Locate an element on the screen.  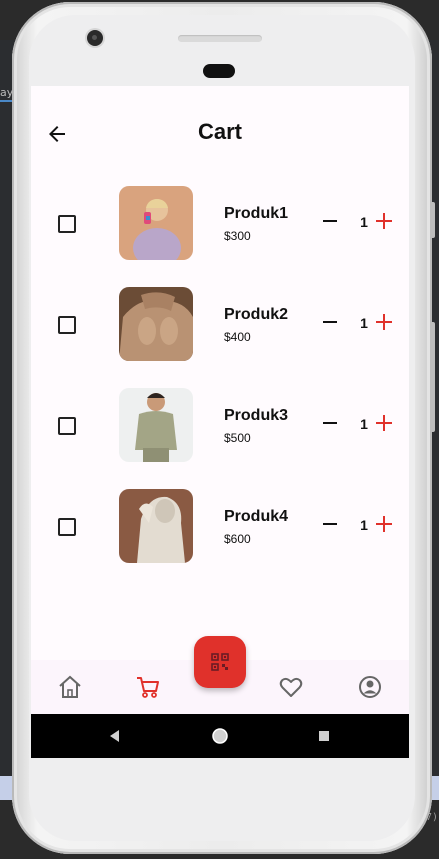
page-title: Cart is located at coordinates (219, 131).